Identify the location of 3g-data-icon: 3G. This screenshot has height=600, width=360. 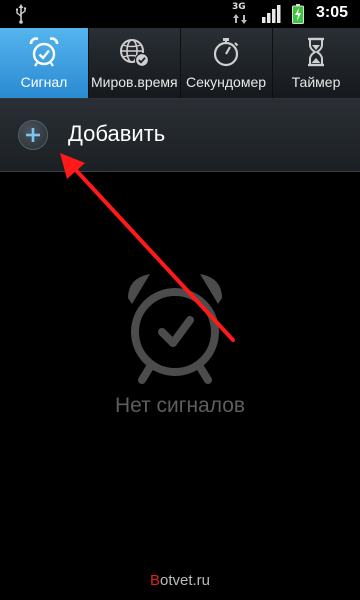
(243, 14).